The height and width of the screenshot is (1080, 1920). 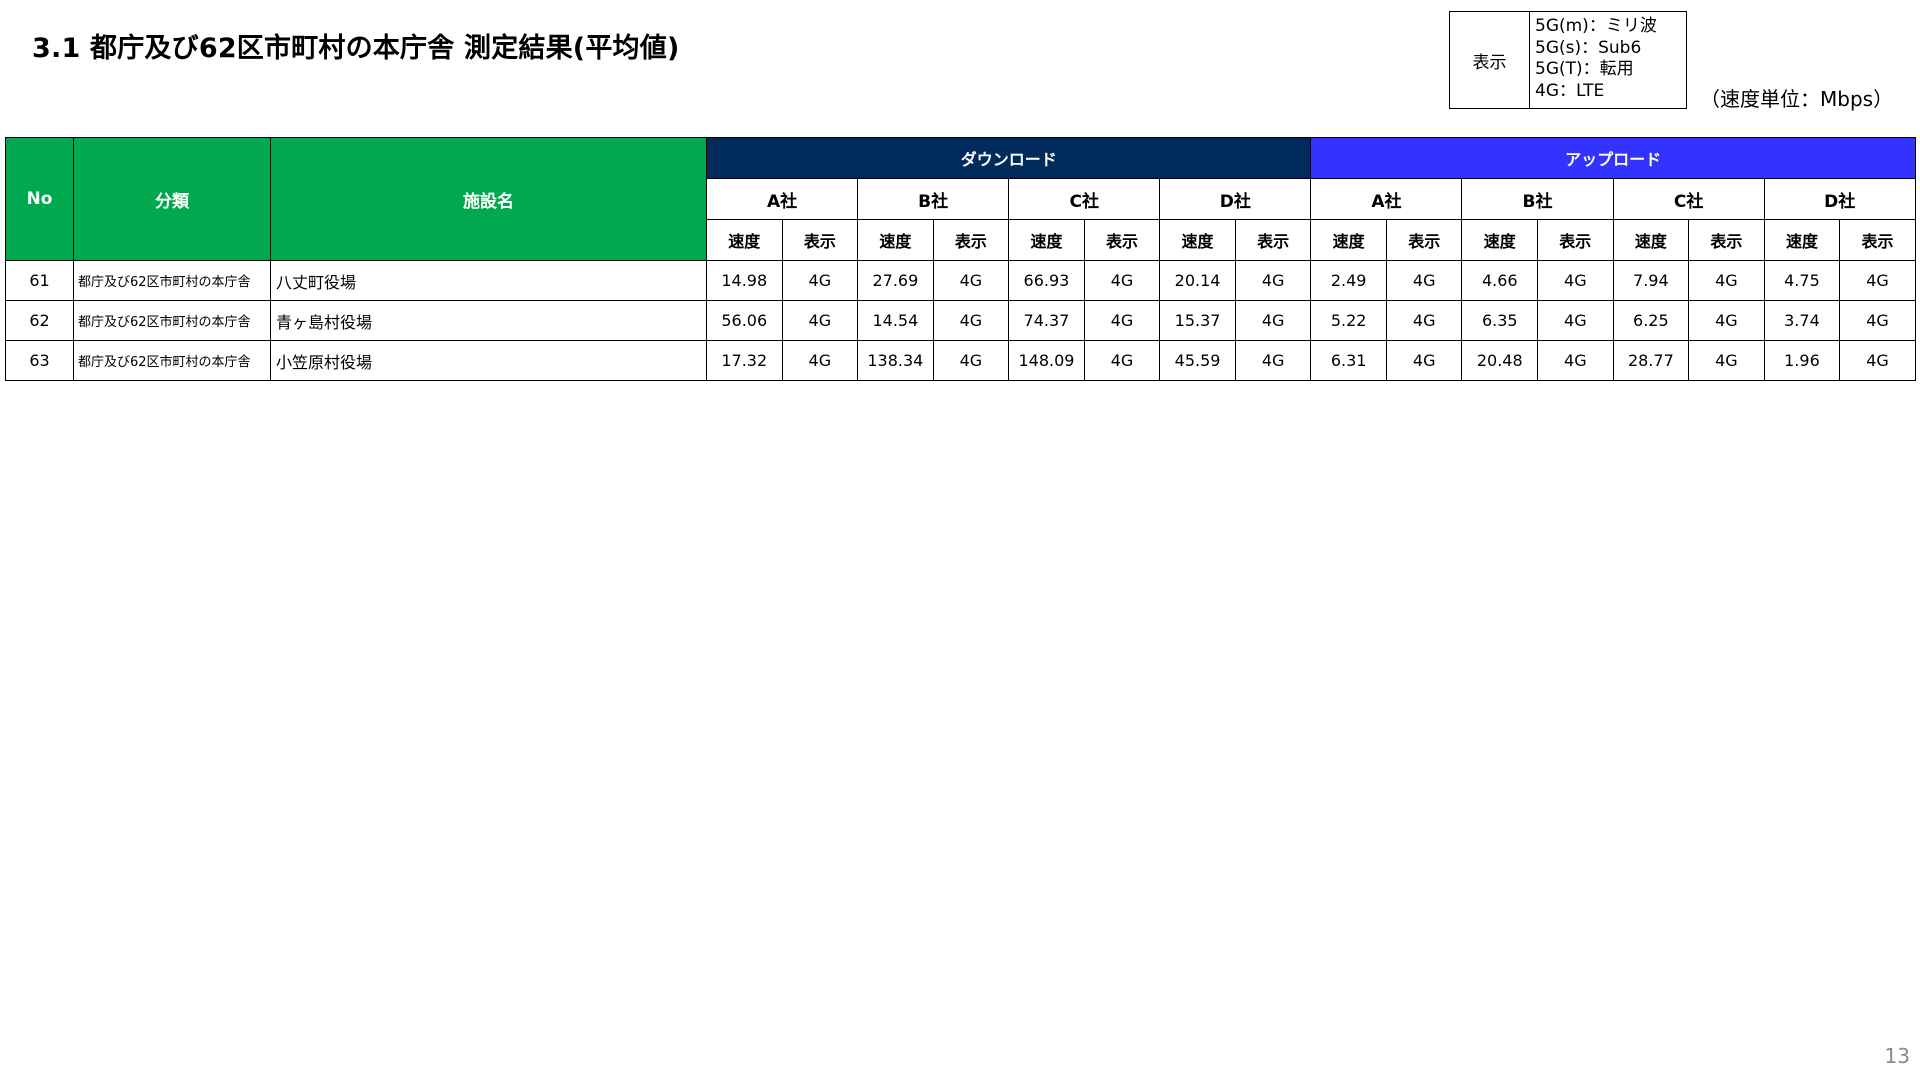 I want to click on download-b-speed: 27.69, so click(x=895, y=280).